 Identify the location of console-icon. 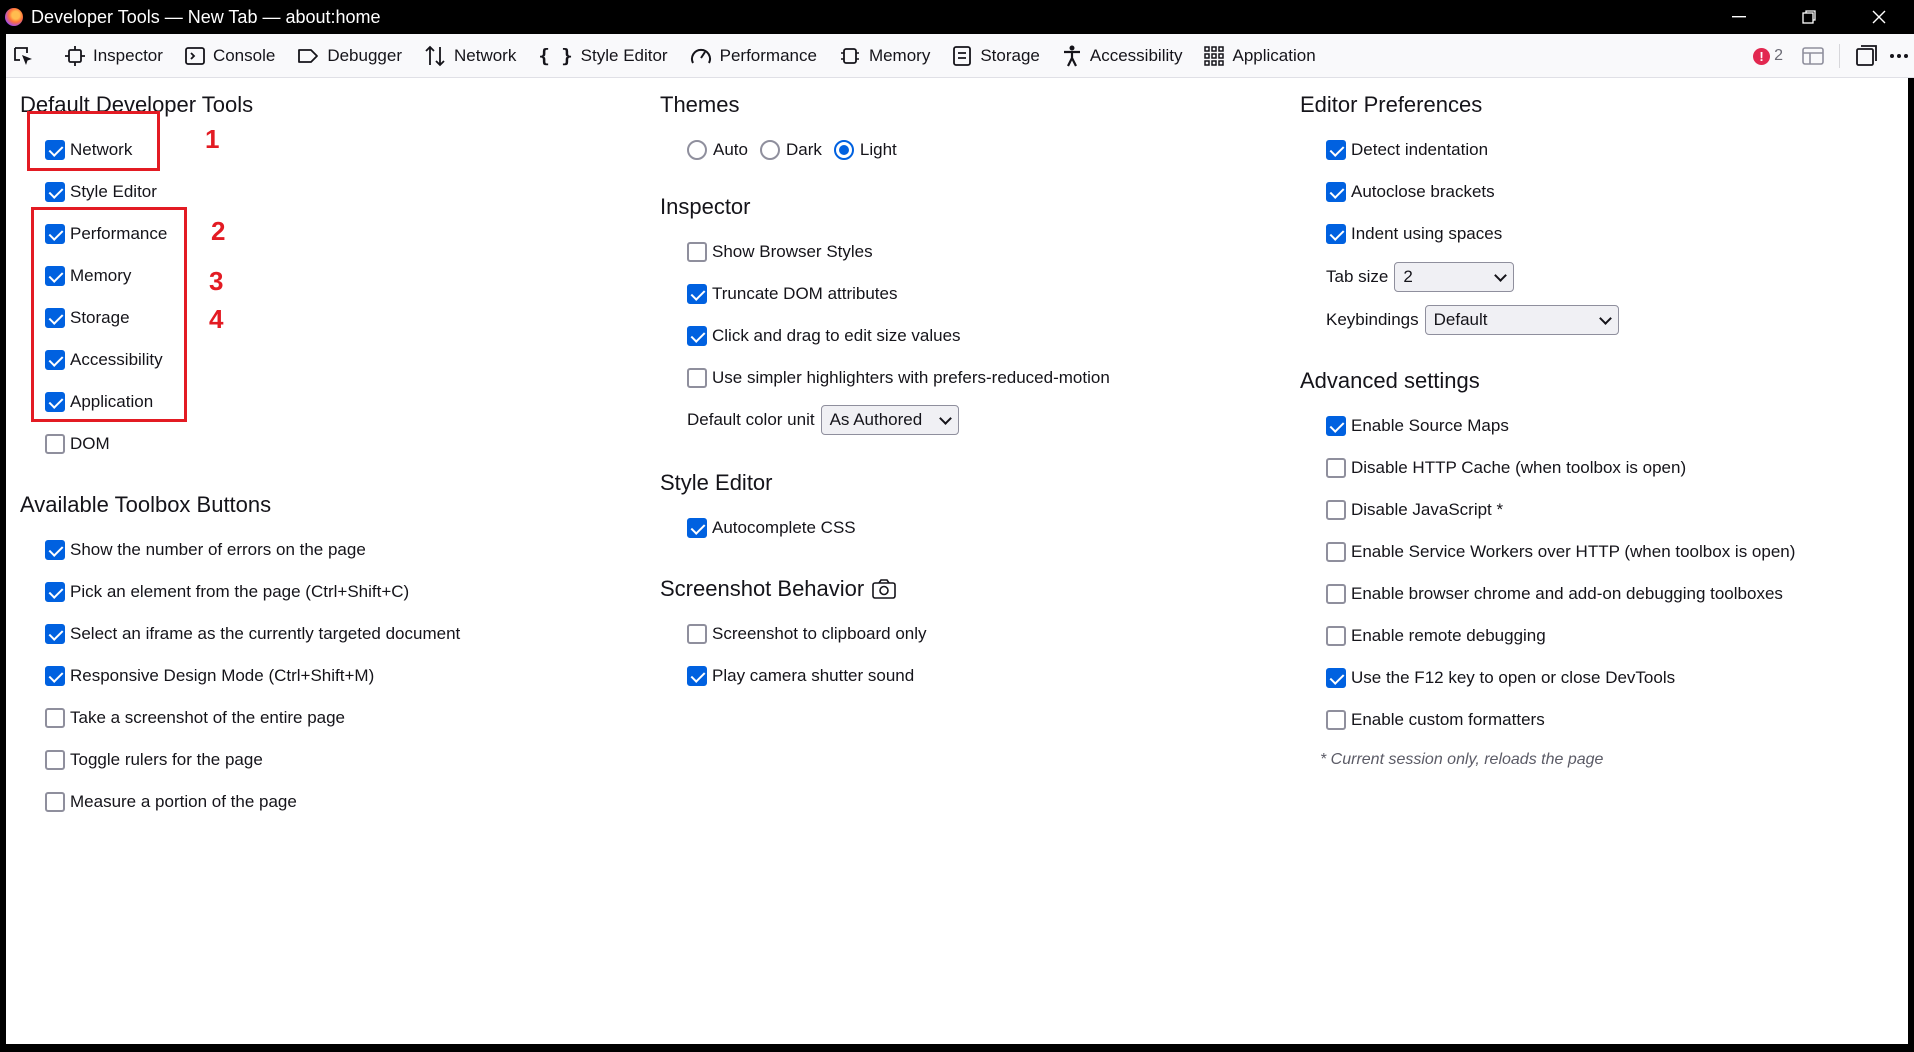
(195, 55).